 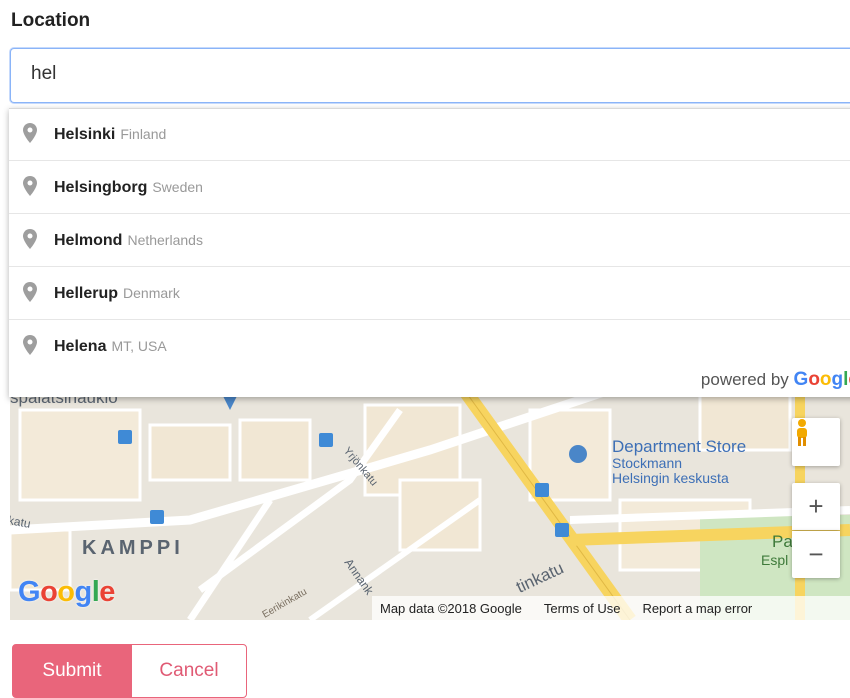 What do you see at coordinates (582, 608) in the screenshot?
I see `terms-of-use-link: Terms of Use` at bounding box center [582, 608].